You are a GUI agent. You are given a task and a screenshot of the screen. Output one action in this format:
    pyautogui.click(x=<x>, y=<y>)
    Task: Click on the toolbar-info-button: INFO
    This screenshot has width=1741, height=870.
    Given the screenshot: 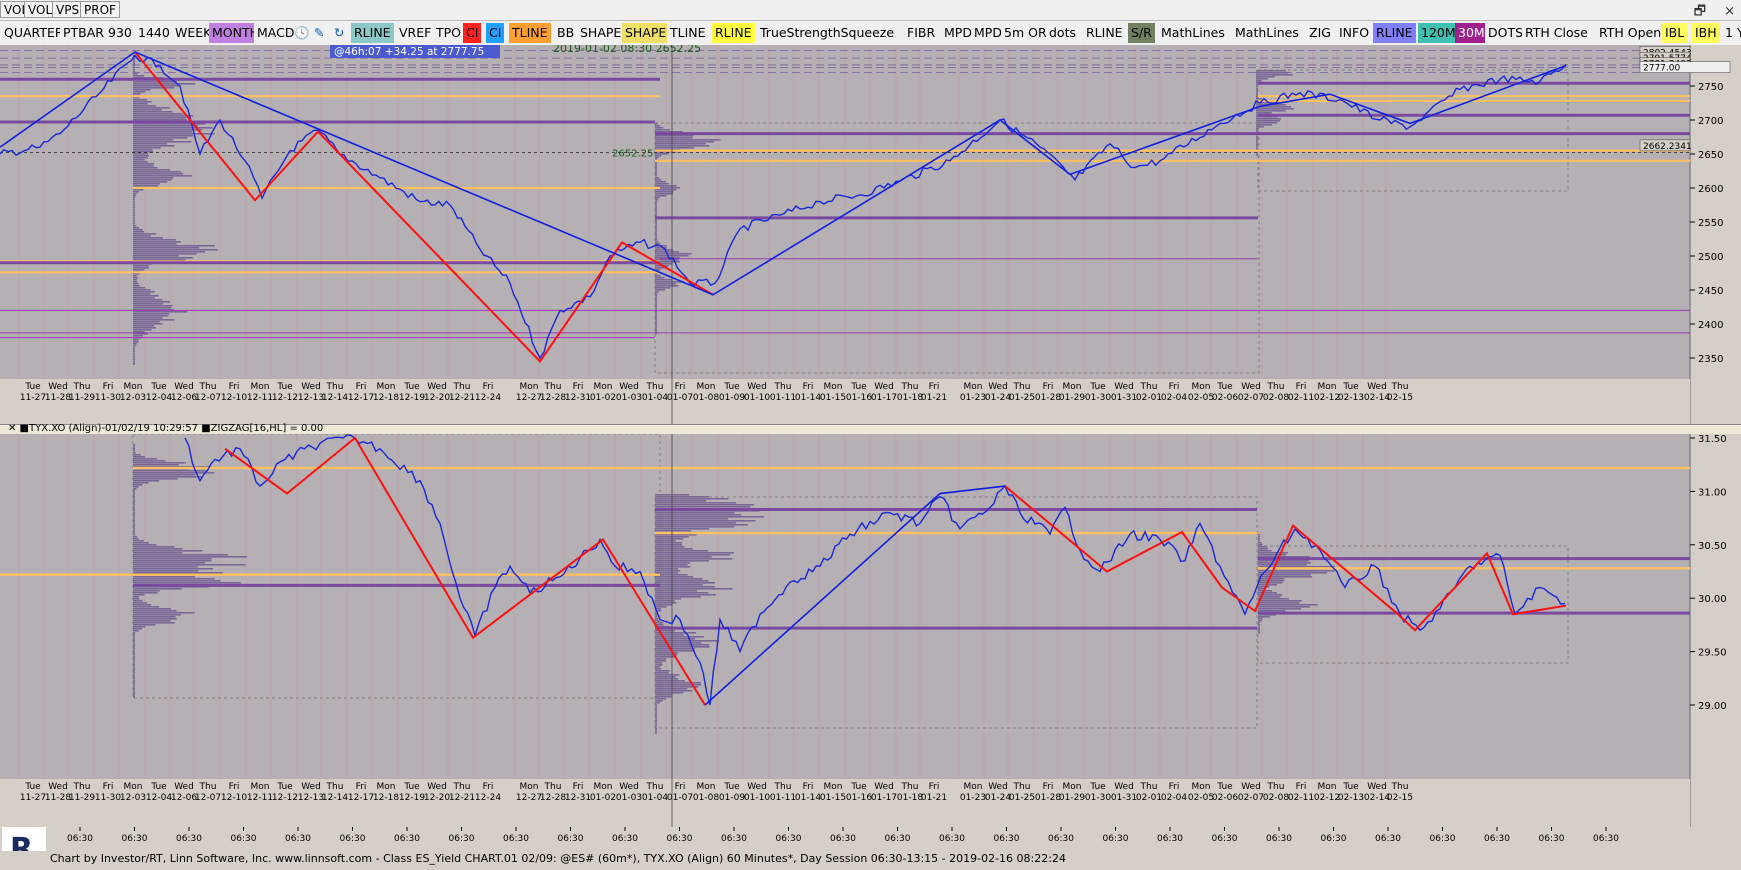 What is the action you would take?
    pyautogui.click(x=1354, y=33)
    